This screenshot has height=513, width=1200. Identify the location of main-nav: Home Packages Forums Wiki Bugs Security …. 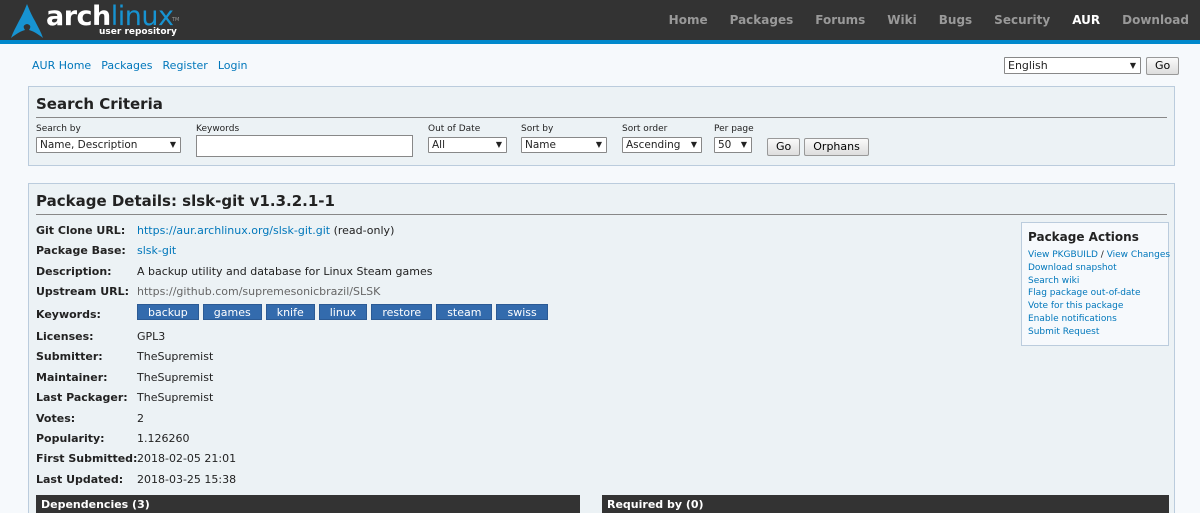
(929, 22).